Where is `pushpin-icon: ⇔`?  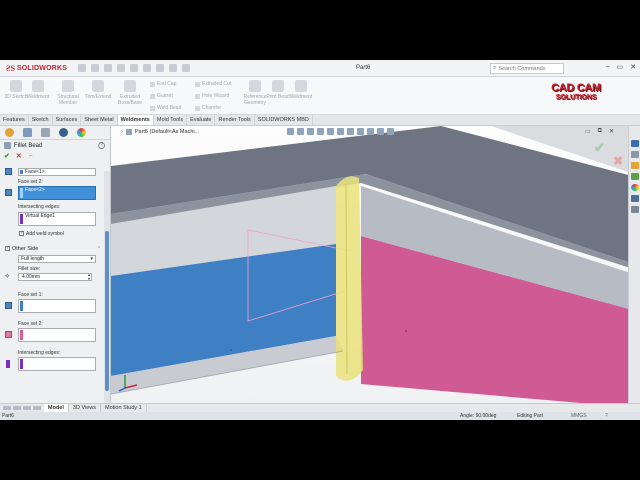 pushpin-icon: ⇔ is located at coordinates (31, 156).